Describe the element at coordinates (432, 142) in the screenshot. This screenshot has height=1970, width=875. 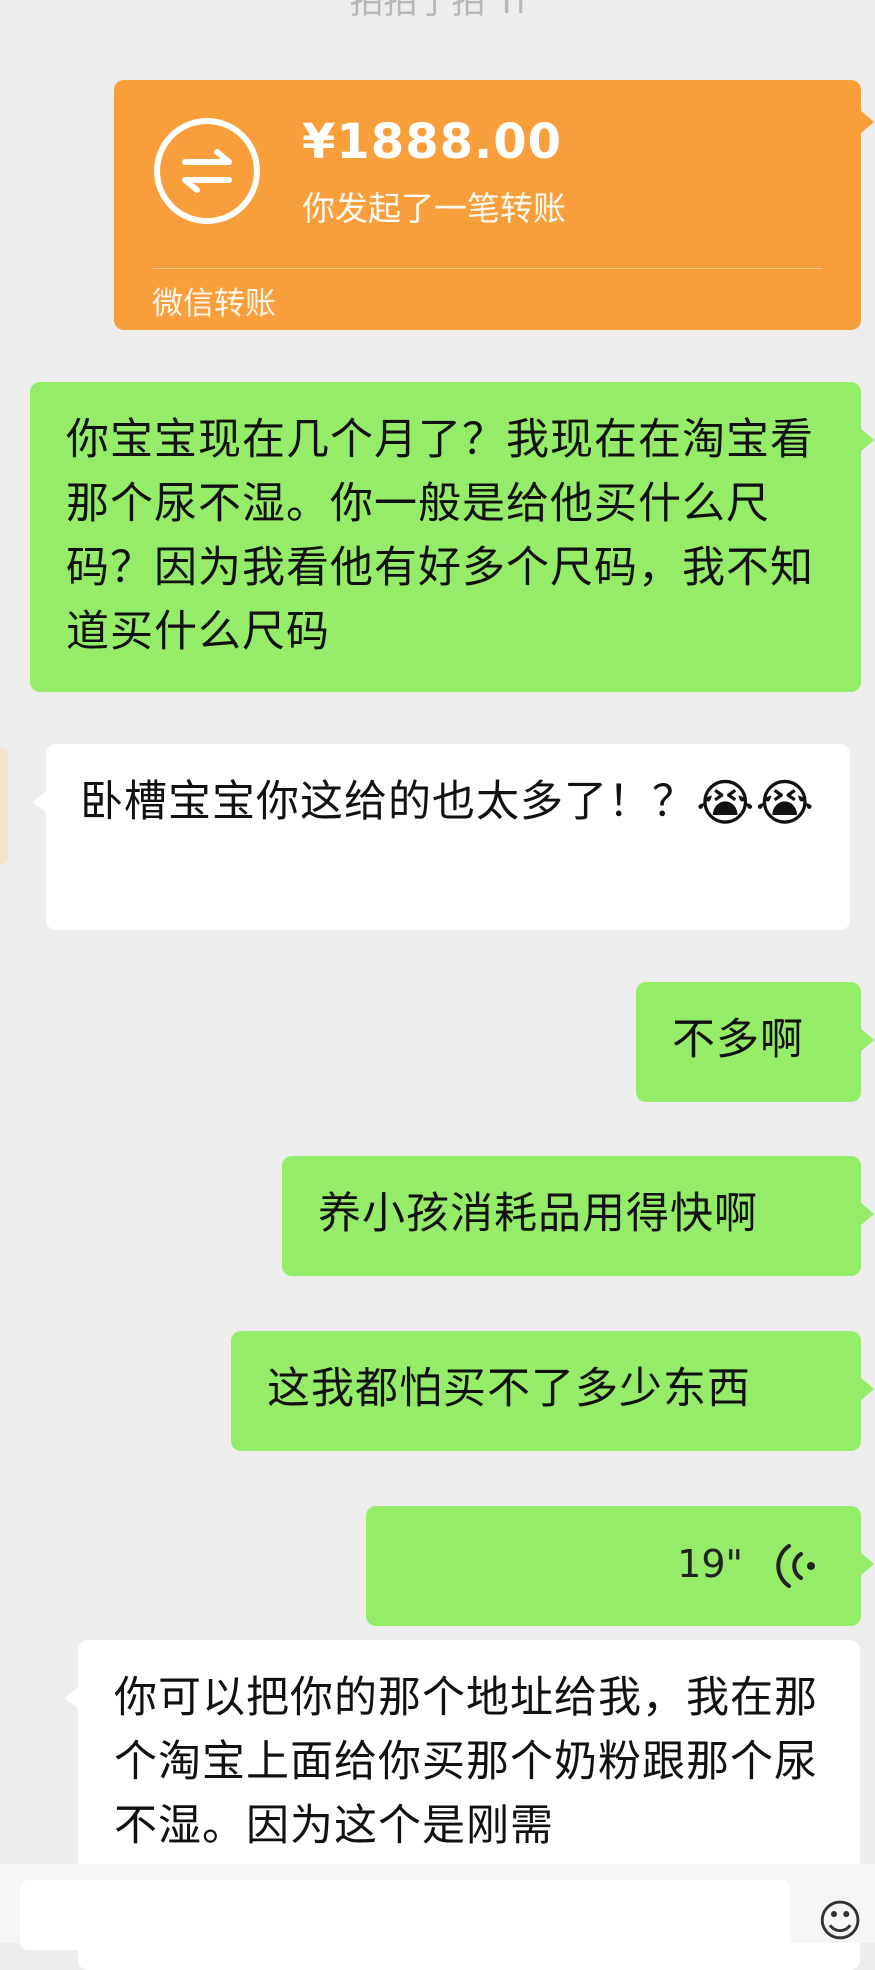
I see `transfer-amount: ¥1888.00` at that location.